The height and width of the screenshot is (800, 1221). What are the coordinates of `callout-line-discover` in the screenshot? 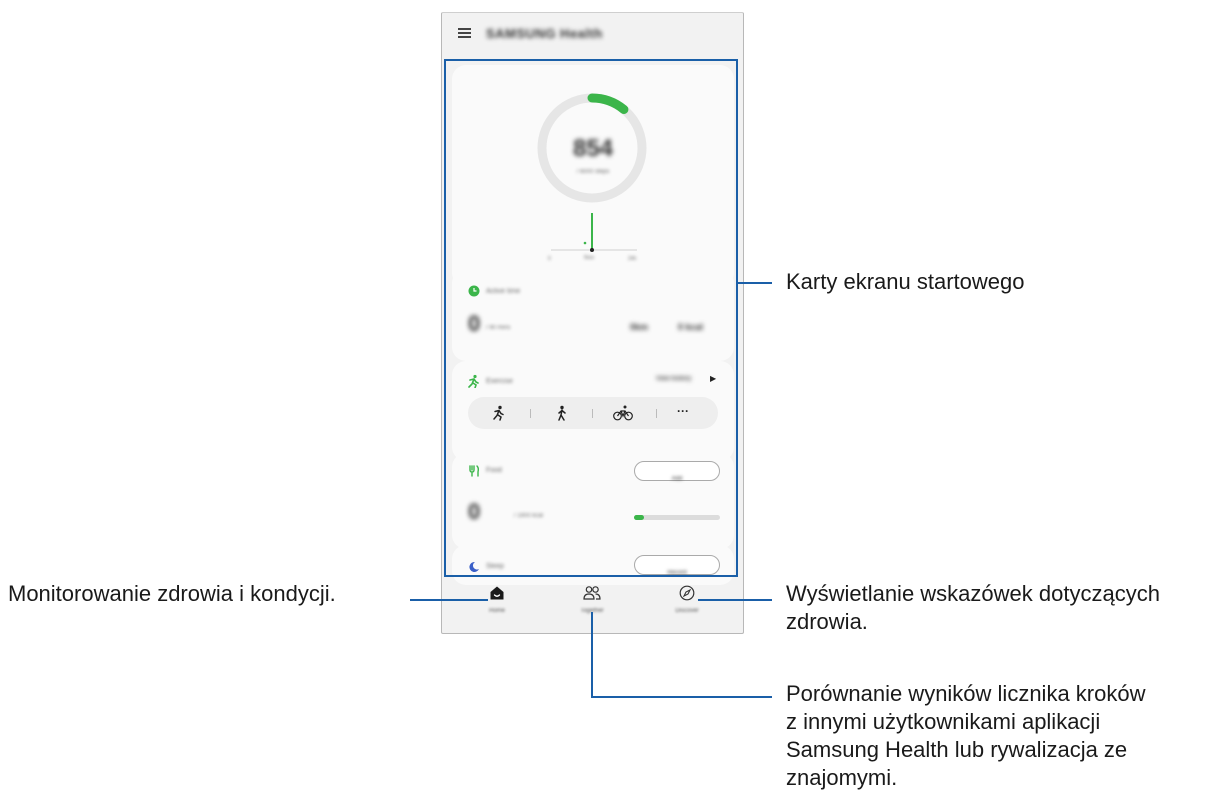 It's located at (735, 600).